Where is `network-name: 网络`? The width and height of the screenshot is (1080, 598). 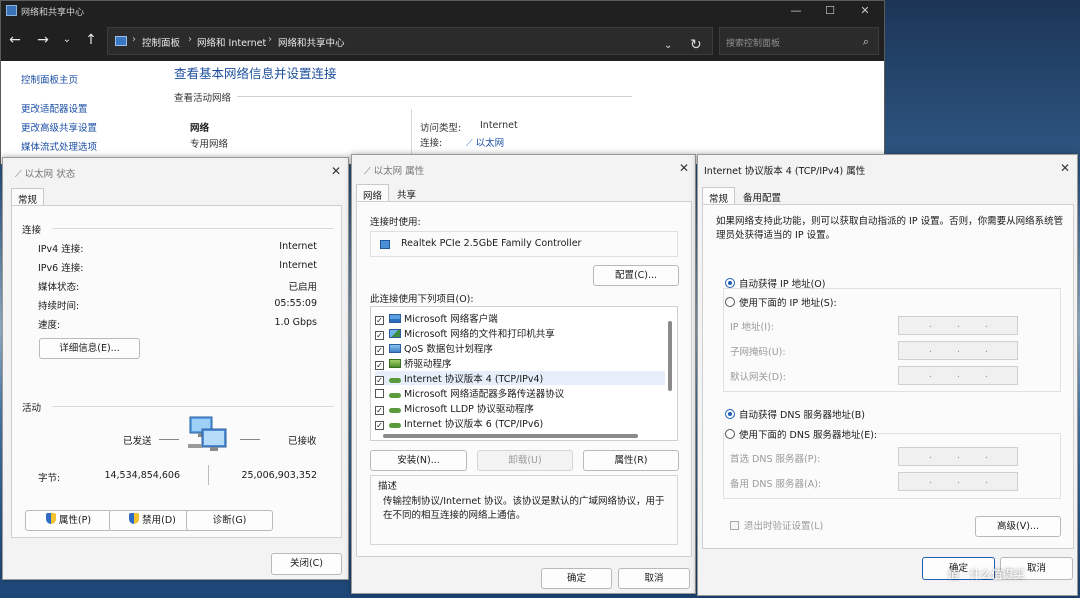
network-name: 网络 is located at coordinates (200, 128).